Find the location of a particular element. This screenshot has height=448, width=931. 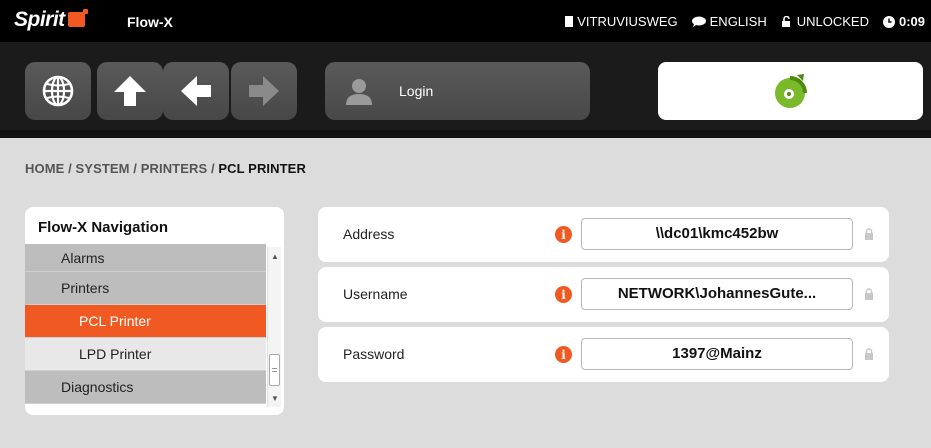

nav-item-printers: Printers is located at coordinates (145, 288).